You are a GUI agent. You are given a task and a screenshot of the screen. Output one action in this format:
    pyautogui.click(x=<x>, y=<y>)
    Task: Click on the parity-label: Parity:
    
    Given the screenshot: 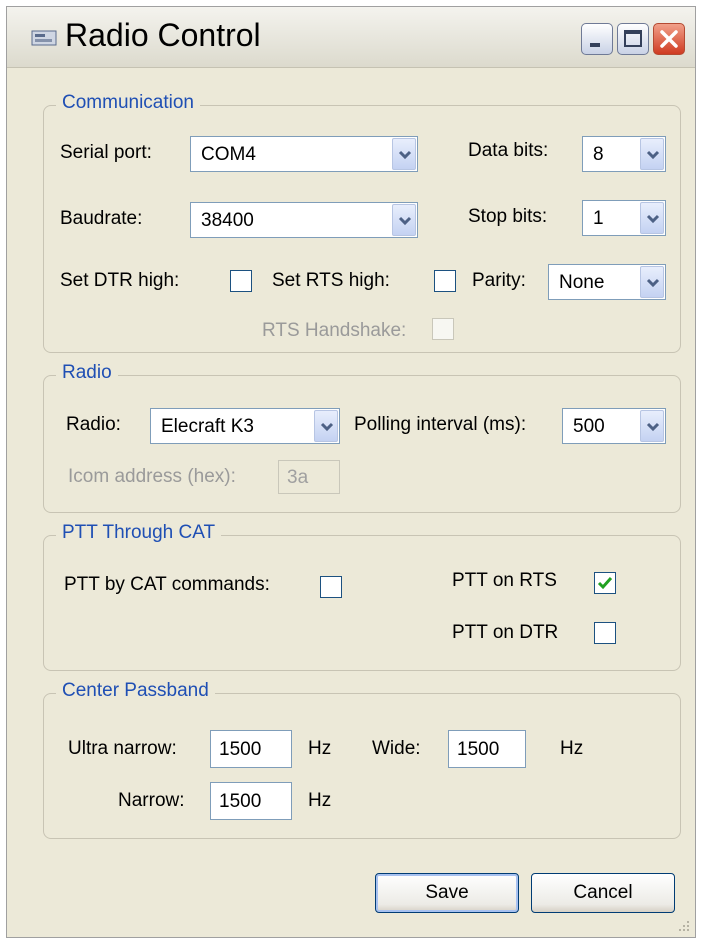 What is the action you would take?
    pyautogui.click(x=499, y=280)
    